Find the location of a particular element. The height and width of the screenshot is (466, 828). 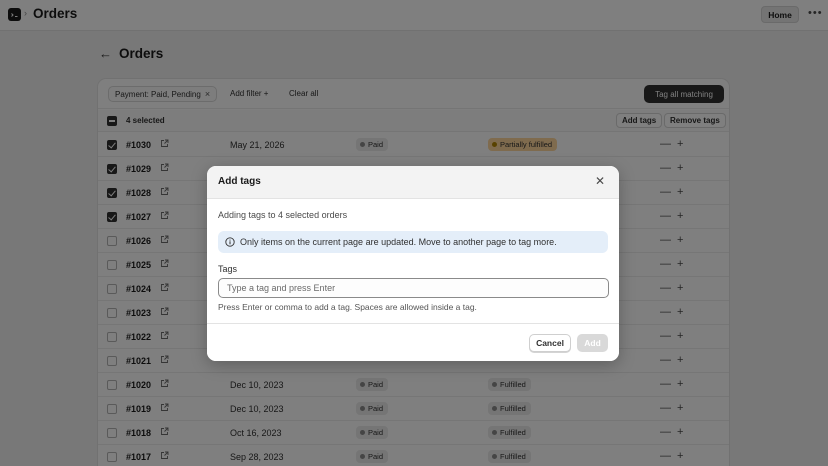

close-icon: ✕ is located at coordinates (600, 181).